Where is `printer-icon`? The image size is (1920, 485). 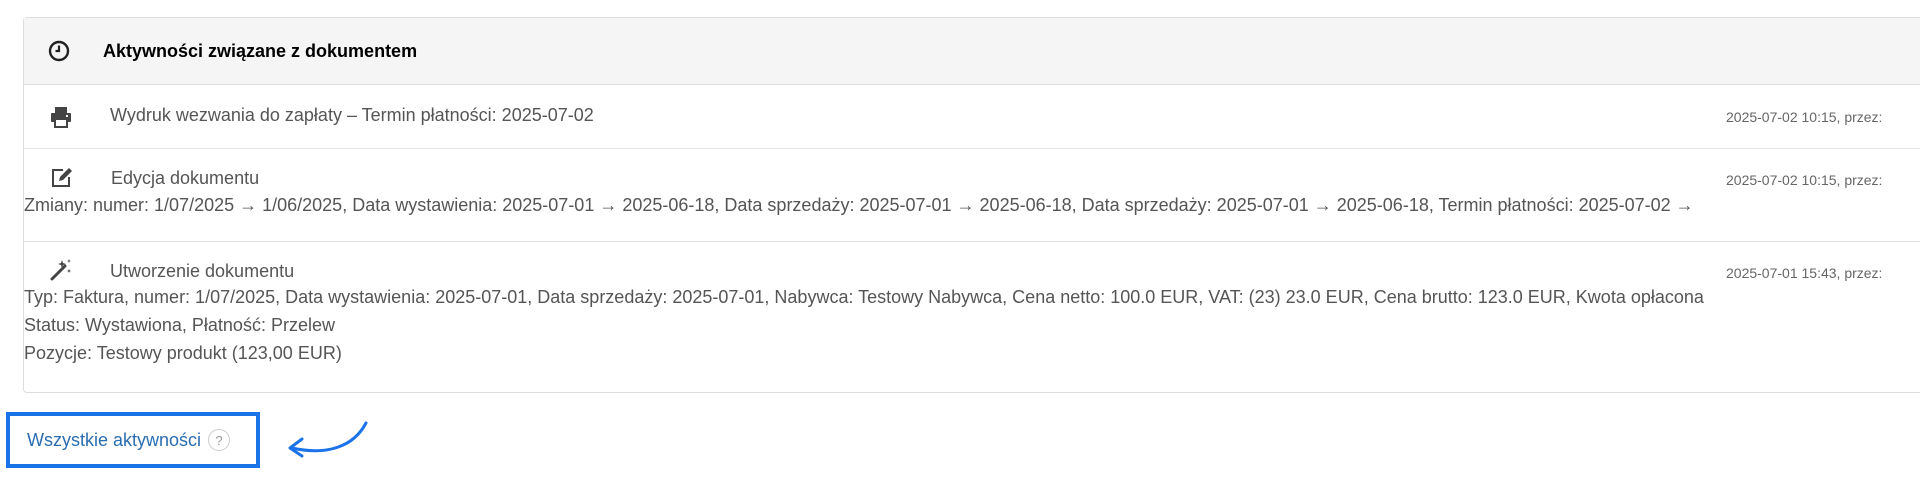
printer-icon is located at coordinates (61, 117).